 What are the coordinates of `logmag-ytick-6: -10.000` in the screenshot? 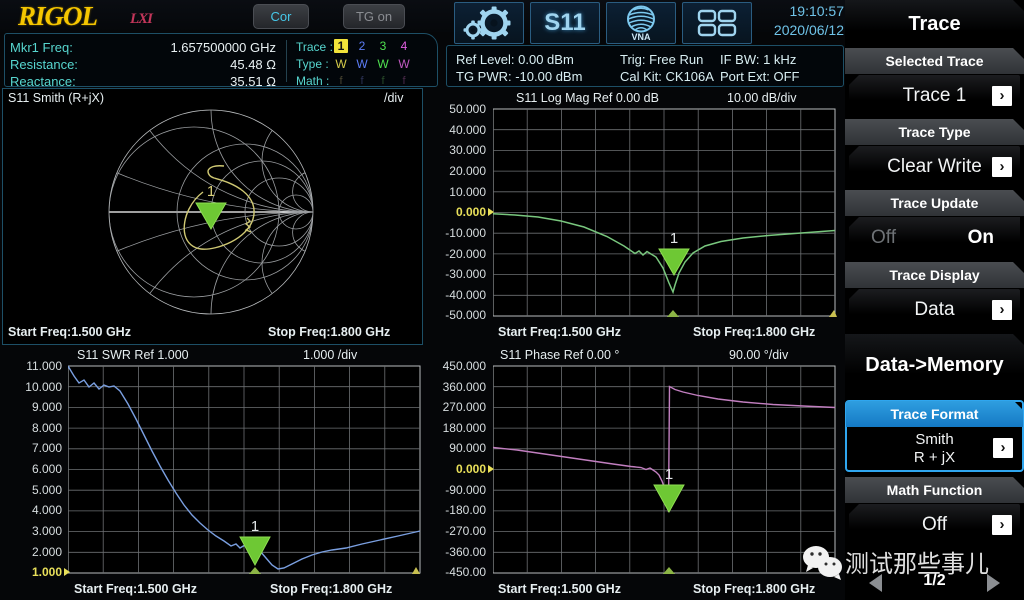 It's located at (465, 233).